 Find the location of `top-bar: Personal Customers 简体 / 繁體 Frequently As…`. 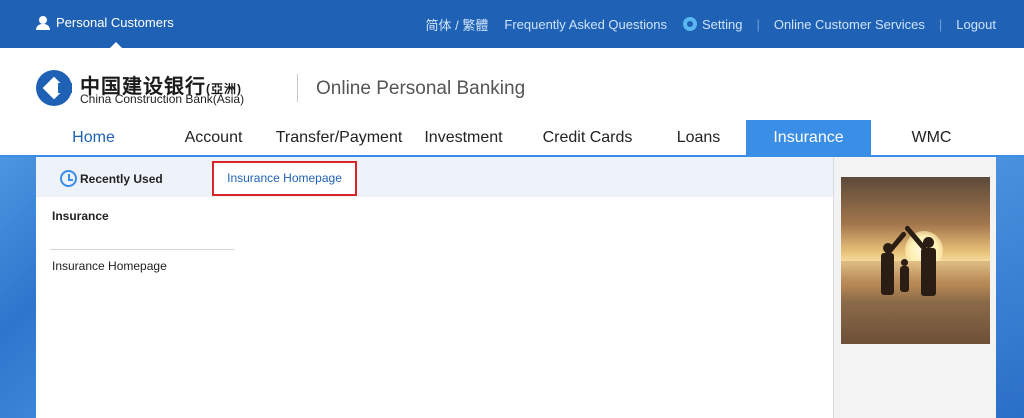

top-bar: Personal Customers 简体 / 繁體 Frequently As… is located at coordinates (512, 24).